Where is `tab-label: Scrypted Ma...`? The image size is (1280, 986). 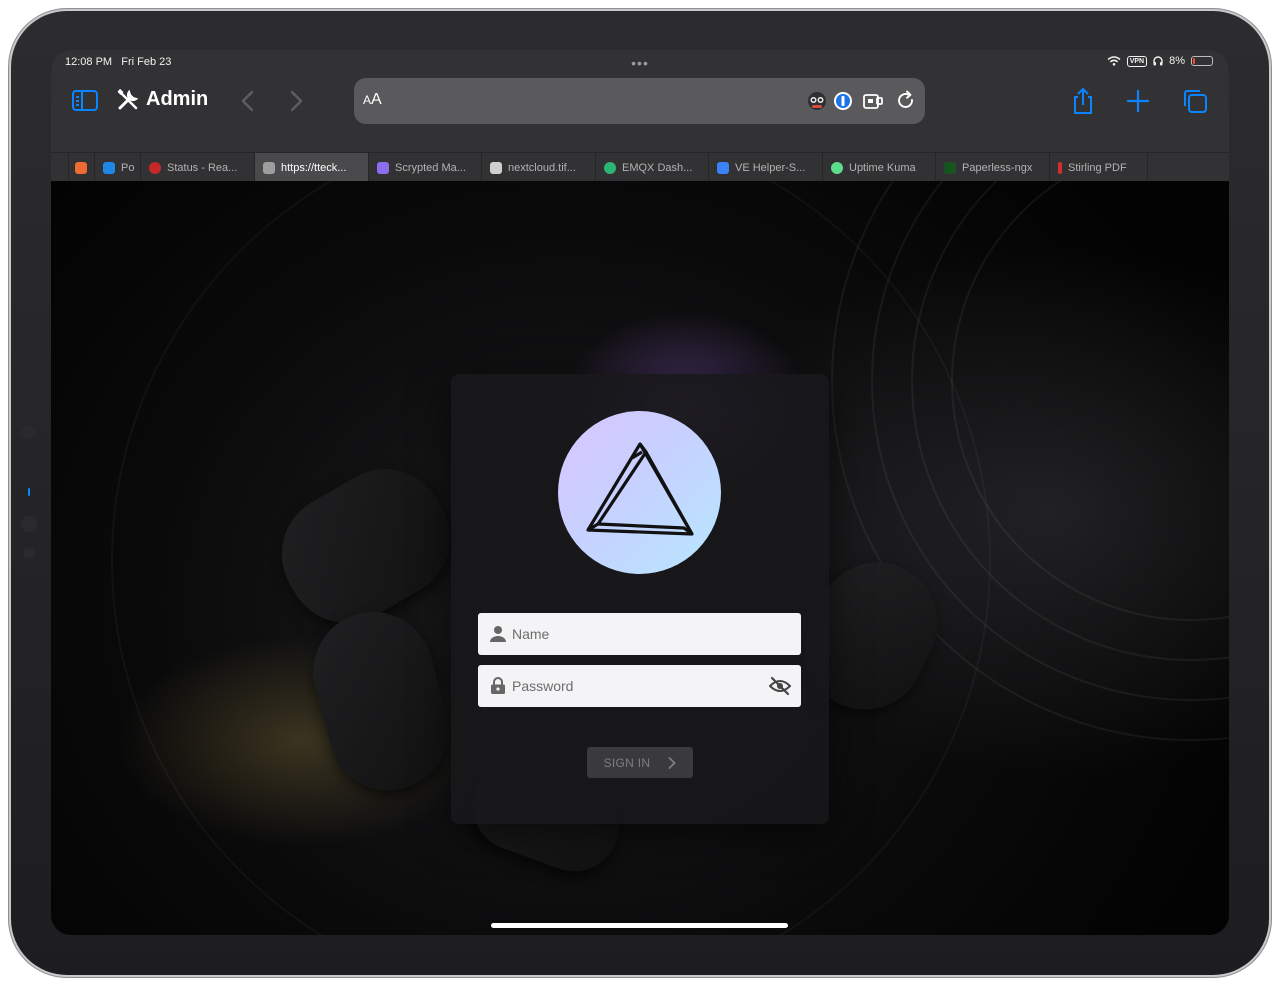
tab-label: Scrypted Ma... is located at coordinates (430, 167).